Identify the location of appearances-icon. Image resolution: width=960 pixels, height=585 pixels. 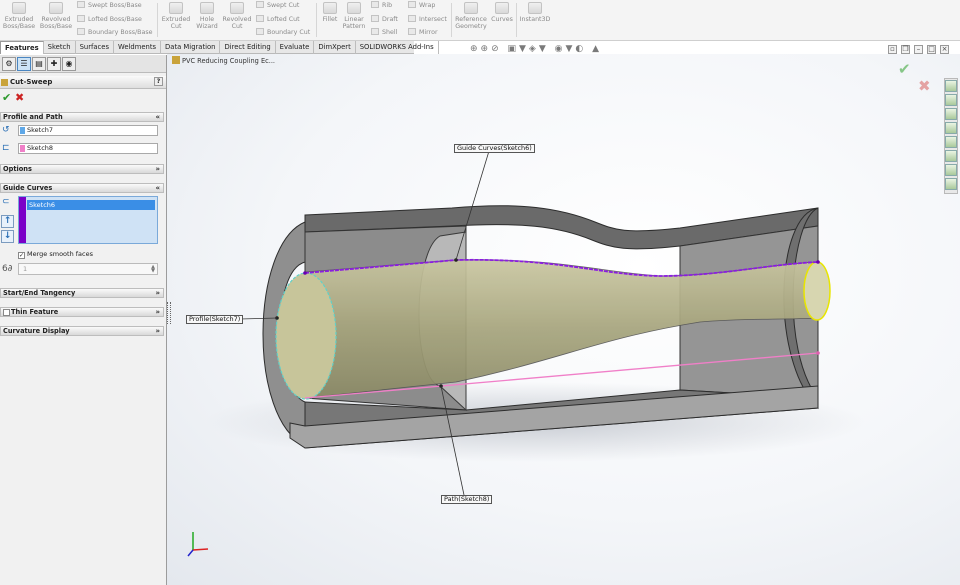
(951, 142).